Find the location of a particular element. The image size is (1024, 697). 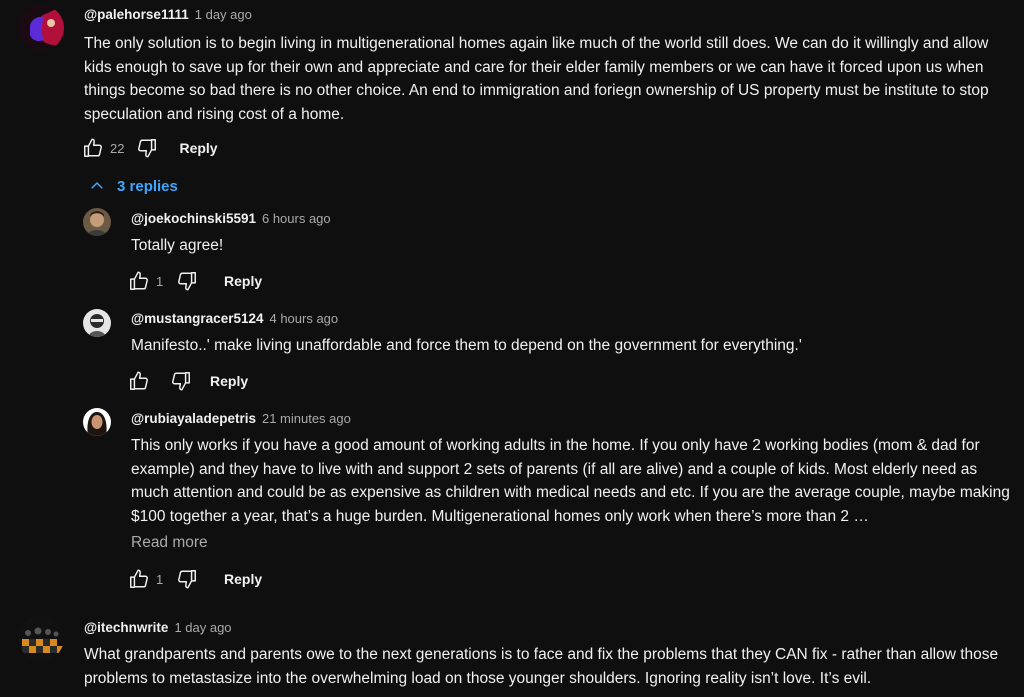

reply-actions: Reply is located at coordinates (187, 381).